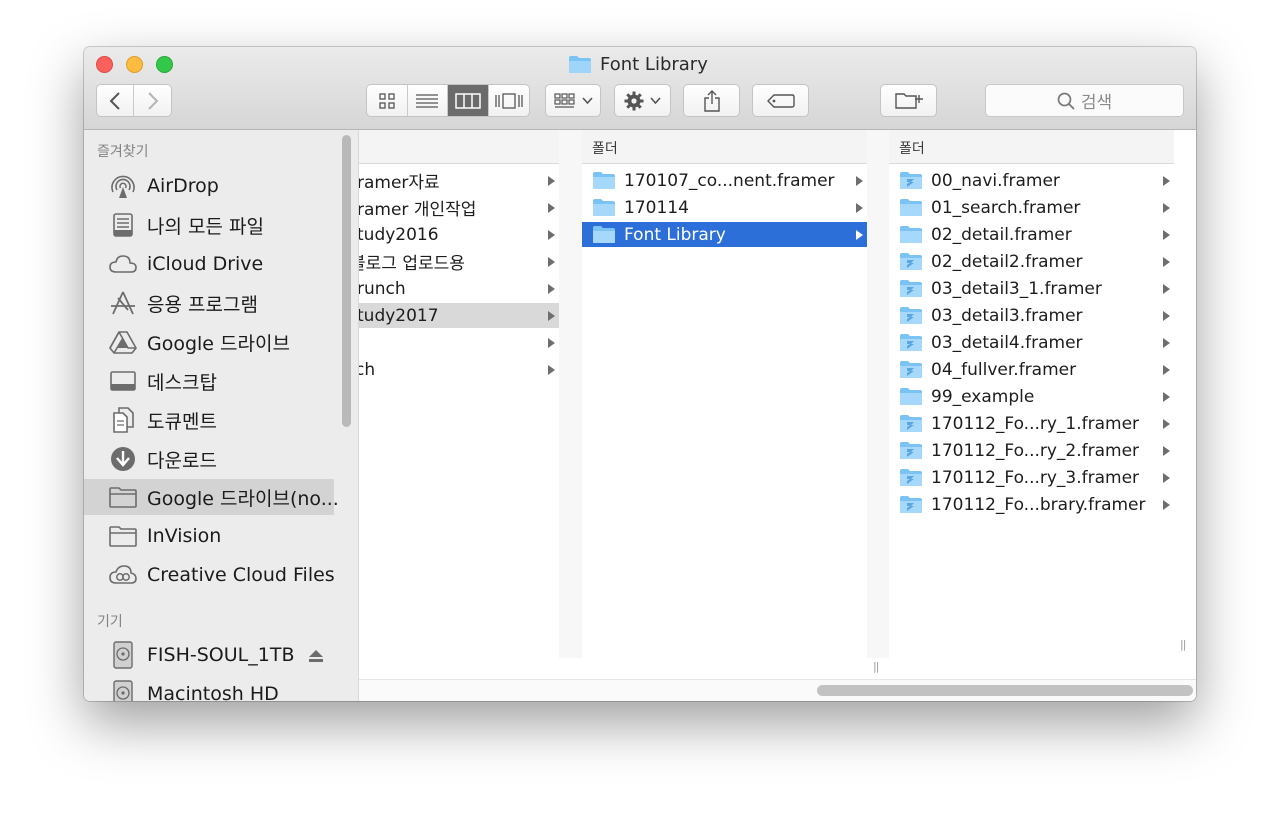 The image size is (1280, 821). Describe the element at coordinates (908, 100) in the screenshot. I see `new-folder-button` at that location.